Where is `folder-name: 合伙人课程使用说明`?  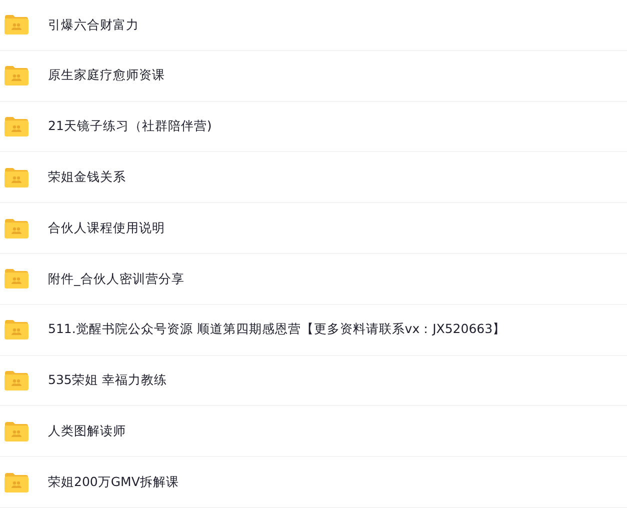
folder-name: 合伙人课程使用说明 is located at coordinates (106, 228).